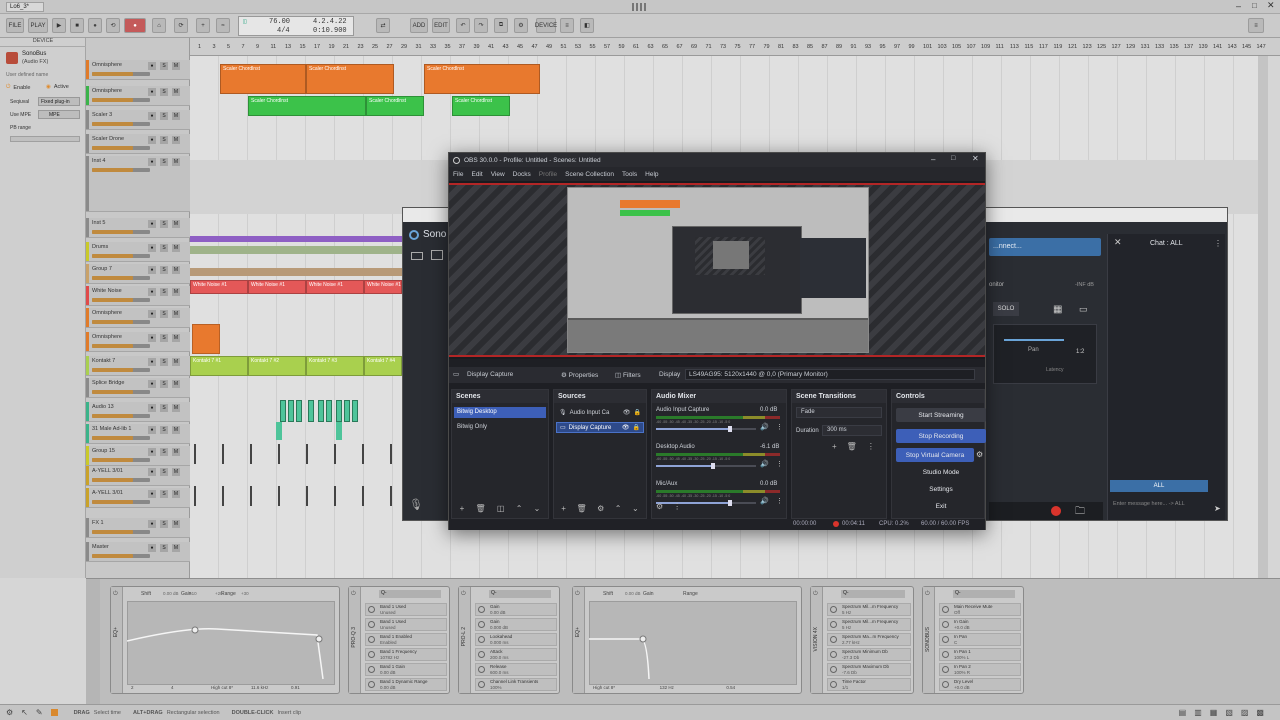  I want to click on close-chat-icon: ✕, so click(1118, 242).